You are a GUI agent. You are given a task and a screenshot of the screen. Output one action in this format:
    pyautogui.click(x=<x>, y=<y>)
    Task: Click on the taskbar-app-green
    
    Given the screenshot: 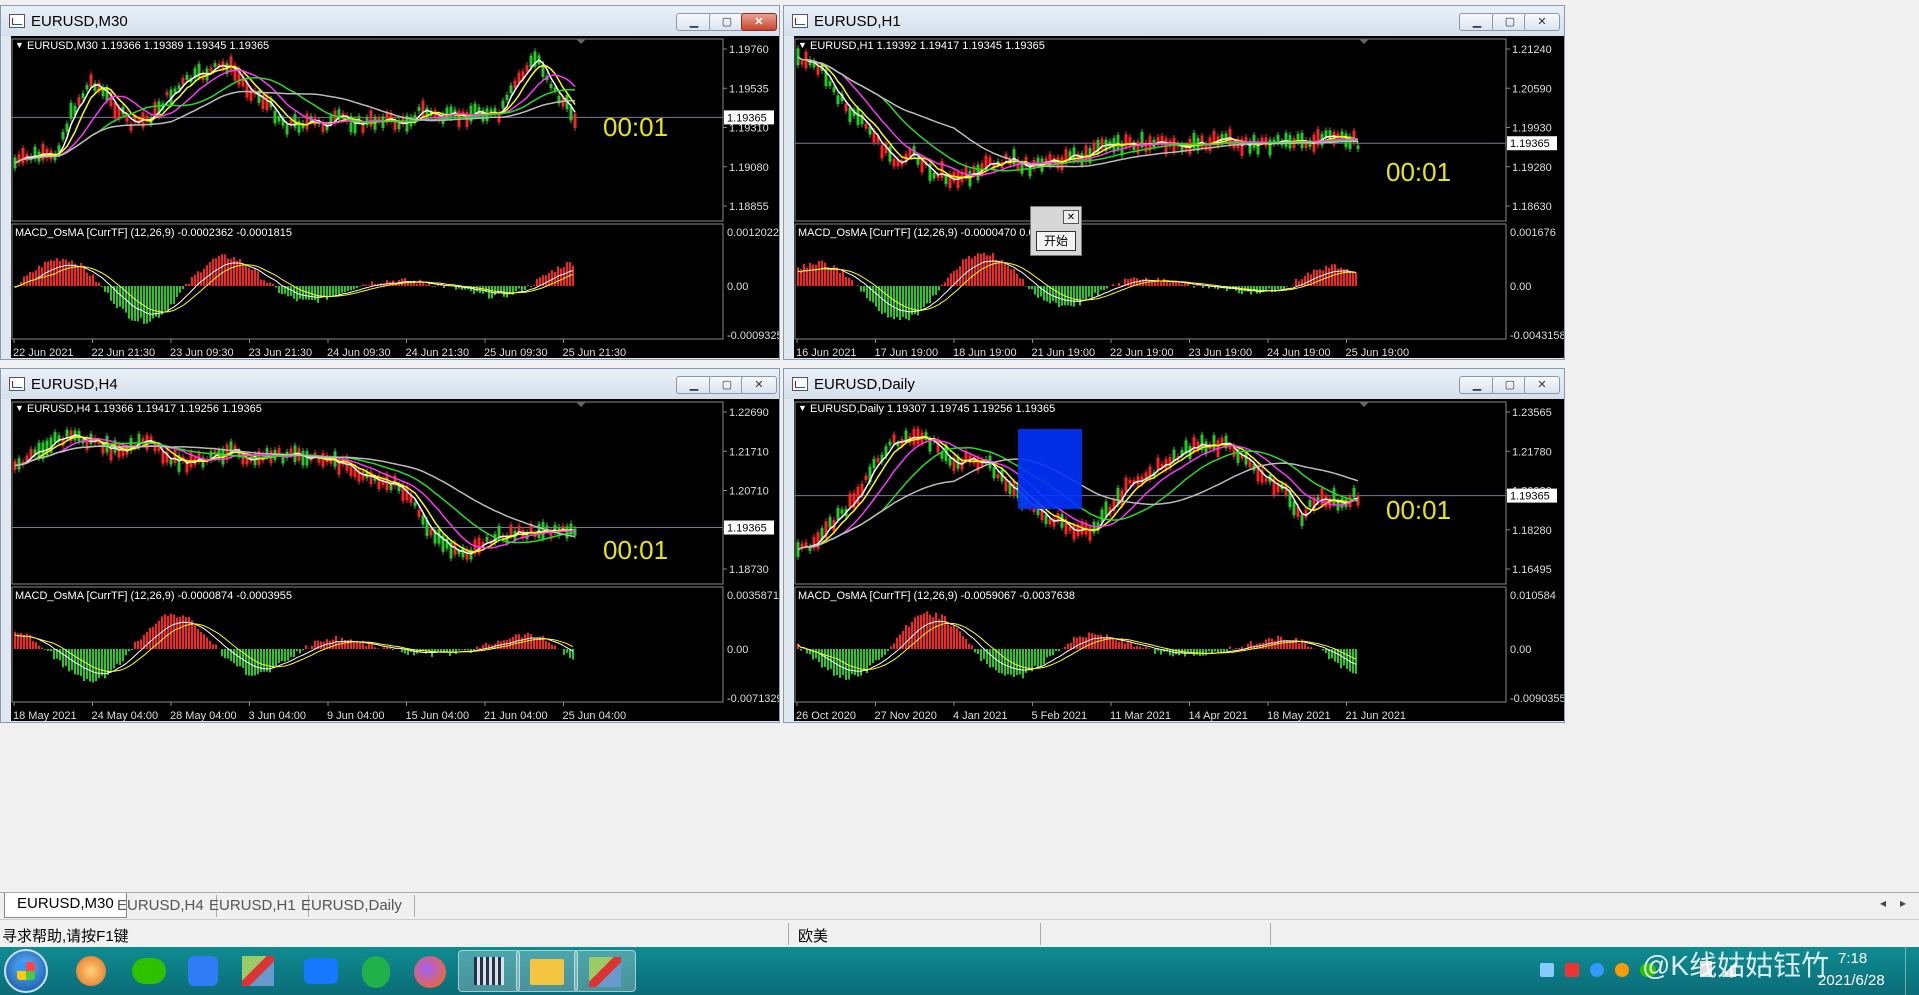 What is the action you would take?
    pyautogui.click(x=375, y=971)
    